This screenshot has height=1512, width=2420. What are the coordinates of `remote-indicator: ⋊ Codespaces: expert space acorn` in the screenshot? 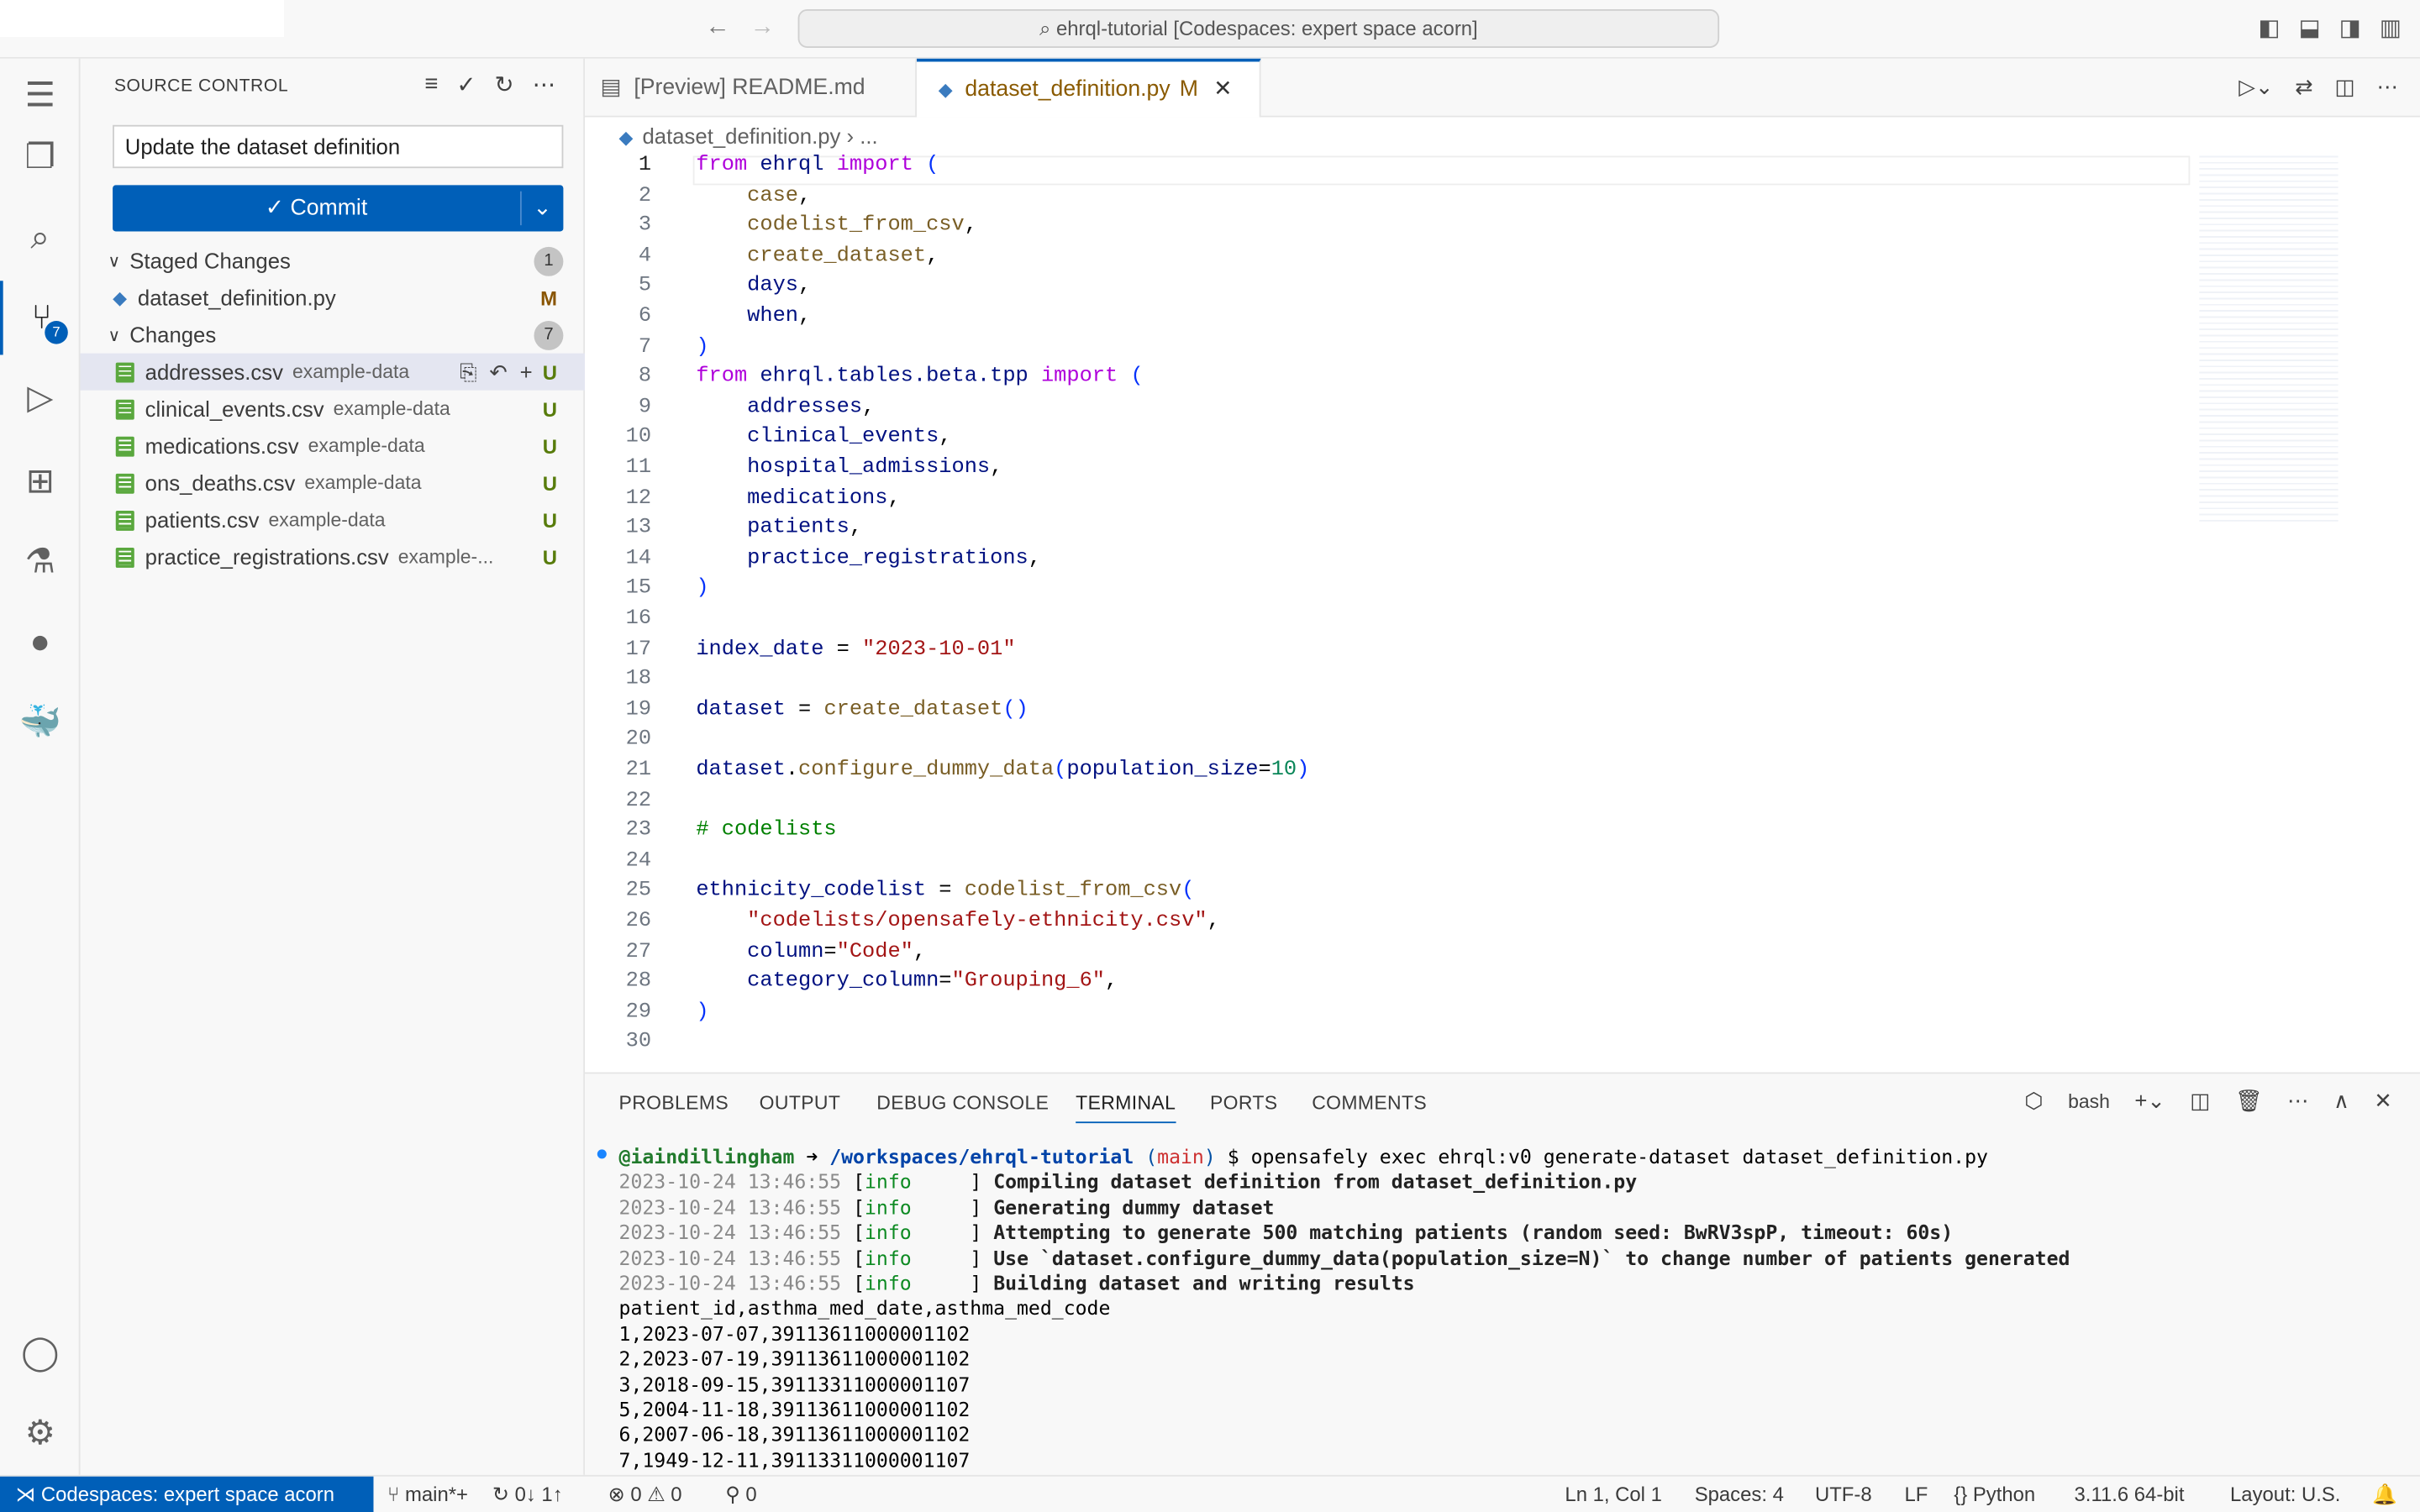 It's located at (187, 1494).